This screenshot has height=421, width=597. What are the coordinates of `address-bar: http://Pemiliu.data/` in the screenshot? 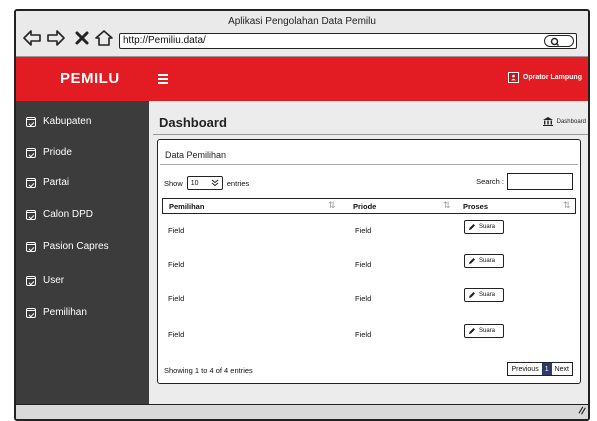 It's located at (348, 41).